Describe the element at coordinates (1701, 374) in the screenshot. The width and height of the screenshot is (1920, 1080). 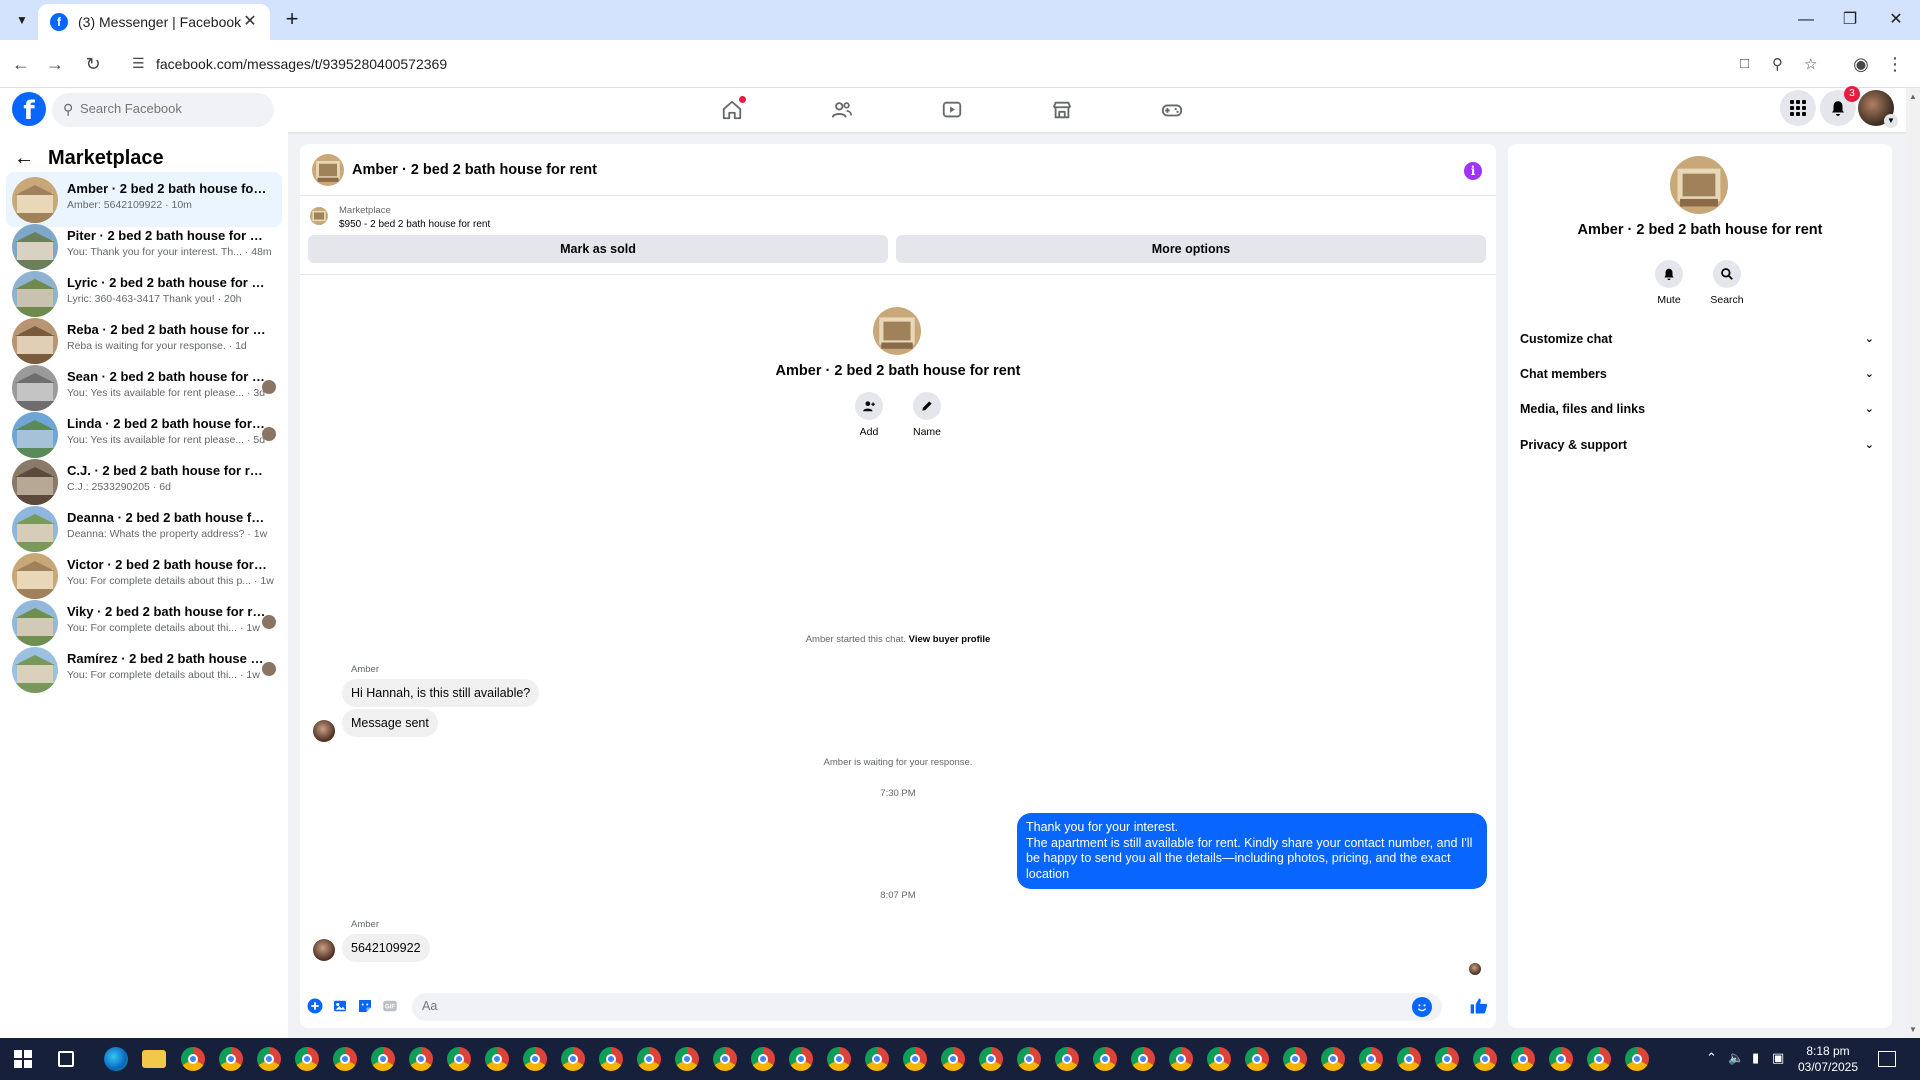
I see `chat-members-row: Chat members ⌄` at that location.